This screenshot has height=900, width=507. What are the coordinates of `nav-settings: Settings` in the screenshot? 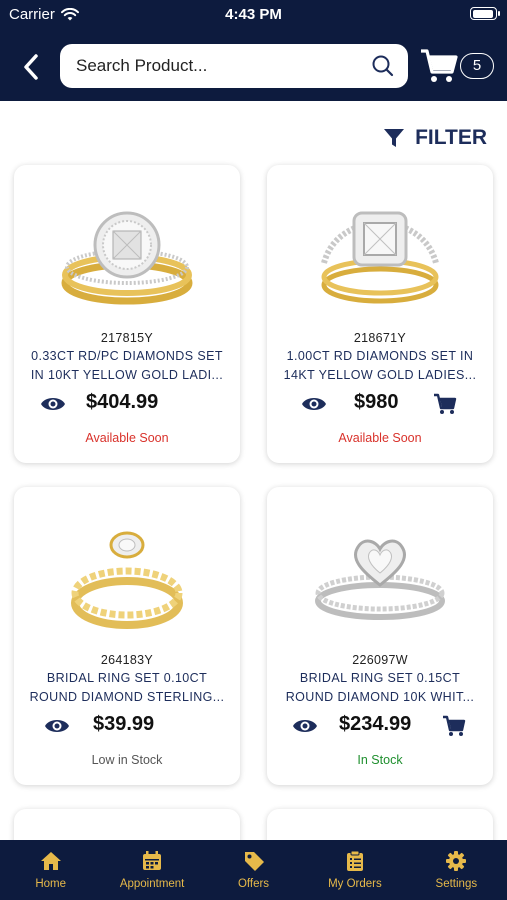 It's located at (456, 870).